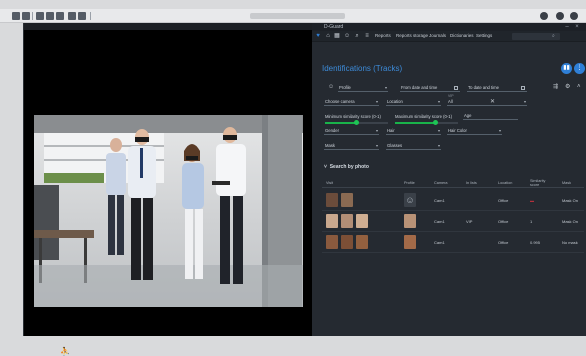 This screenshot has height=356, width=586. What do you see at coordinates (351, 145) in the screenshot?
I see `mask-select: Mask ▾` at bounding box center [351, 145].